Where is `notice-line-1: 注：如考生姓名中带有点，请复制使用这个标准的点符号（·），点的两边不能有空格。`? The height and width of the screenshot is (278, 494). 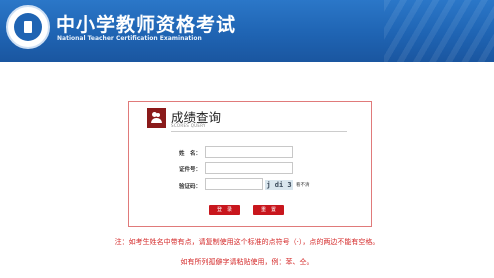 notice-line-1: 注：如考生姓名中带有点，请复制使用这个标准的点符号（·），点的两边不能有空格。 is located at coordinates (247, 242).